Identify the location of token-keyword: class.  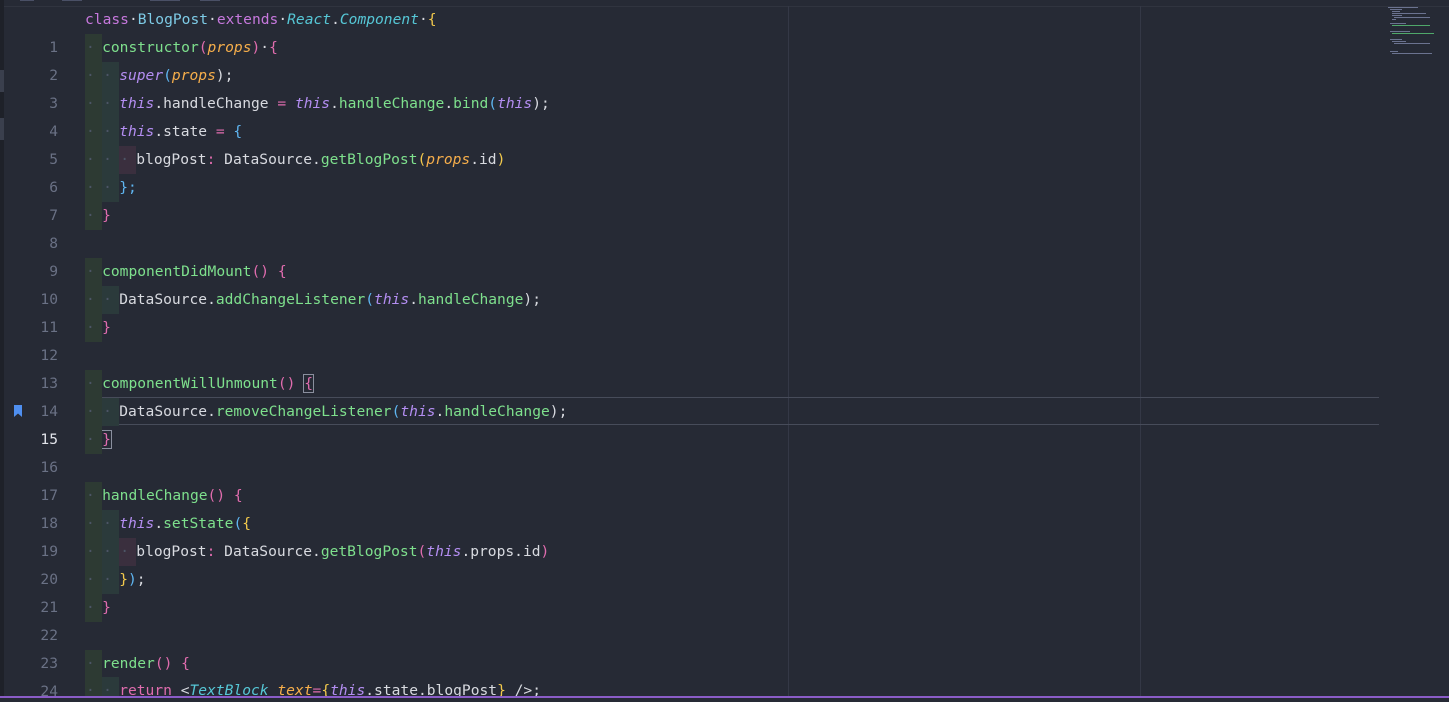
(107, 19).